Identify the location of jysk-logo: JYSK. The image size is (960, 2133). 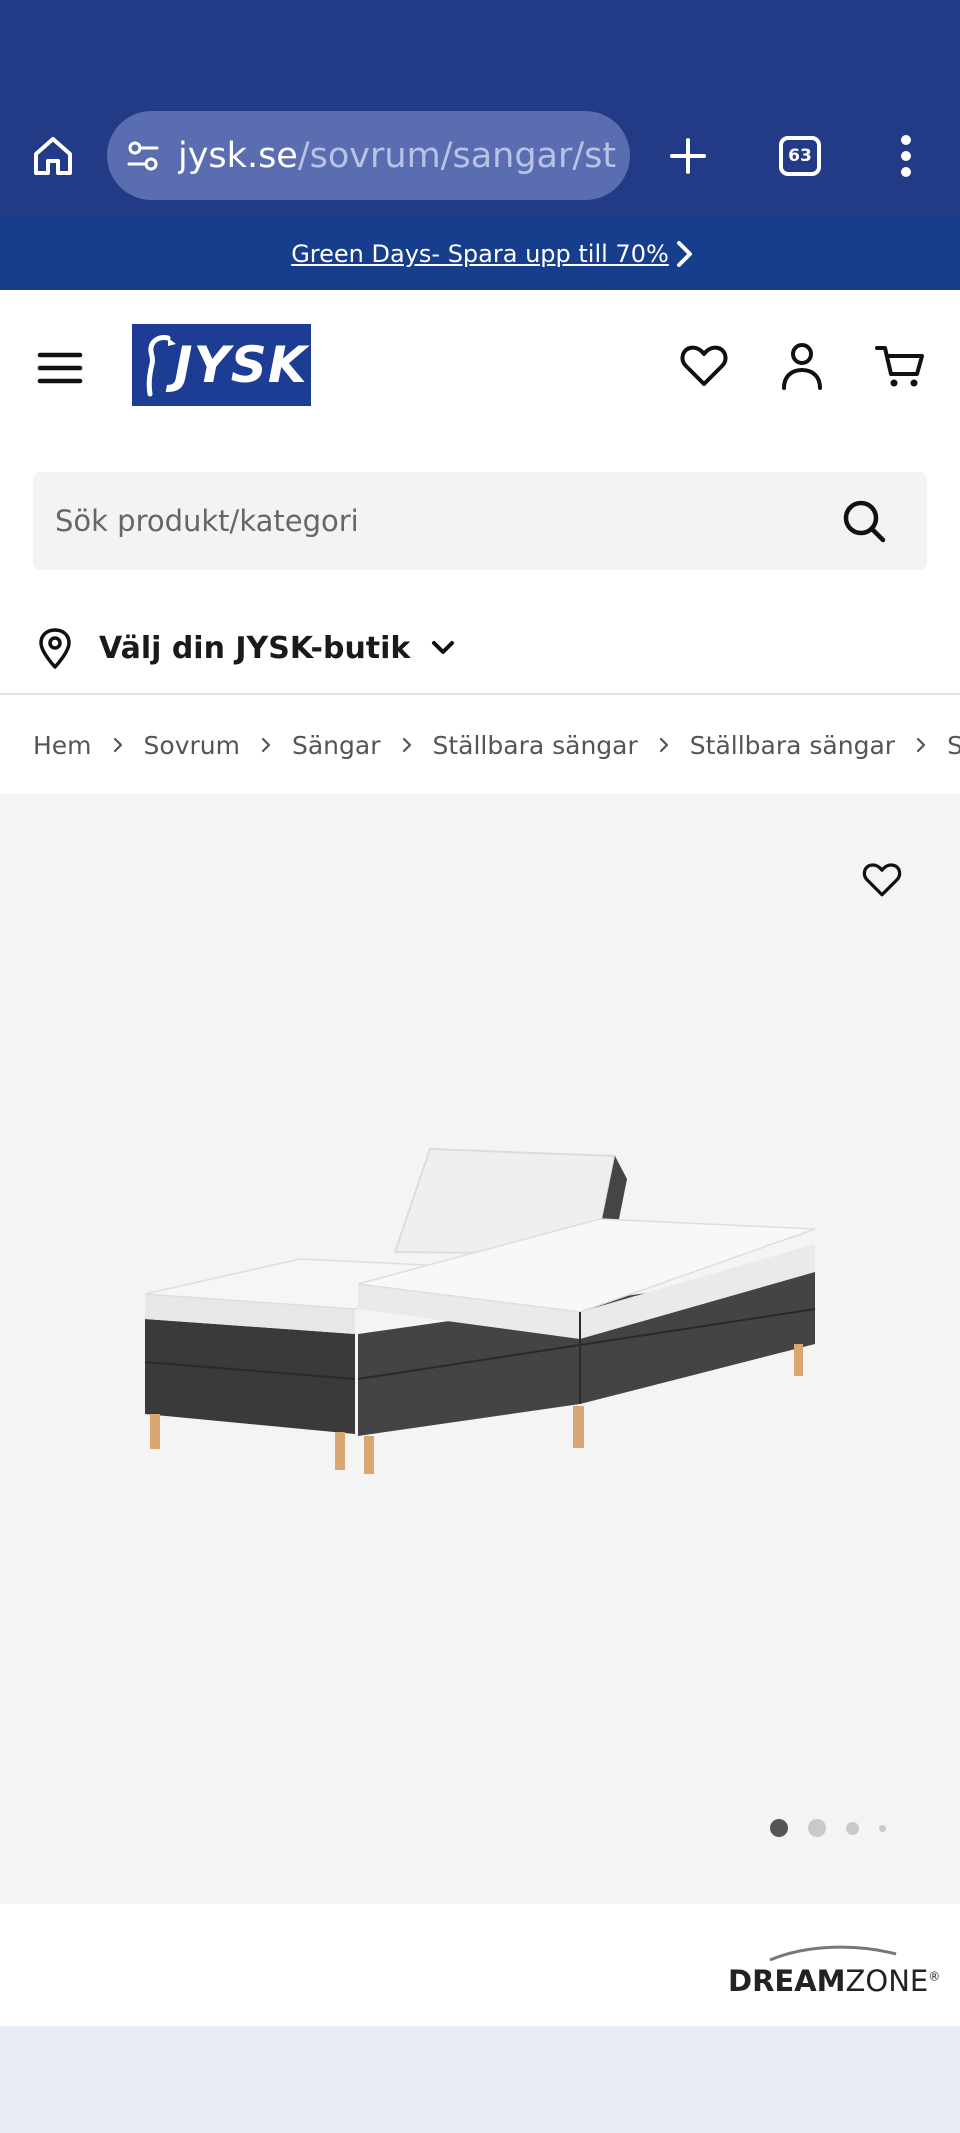
(221, 365).